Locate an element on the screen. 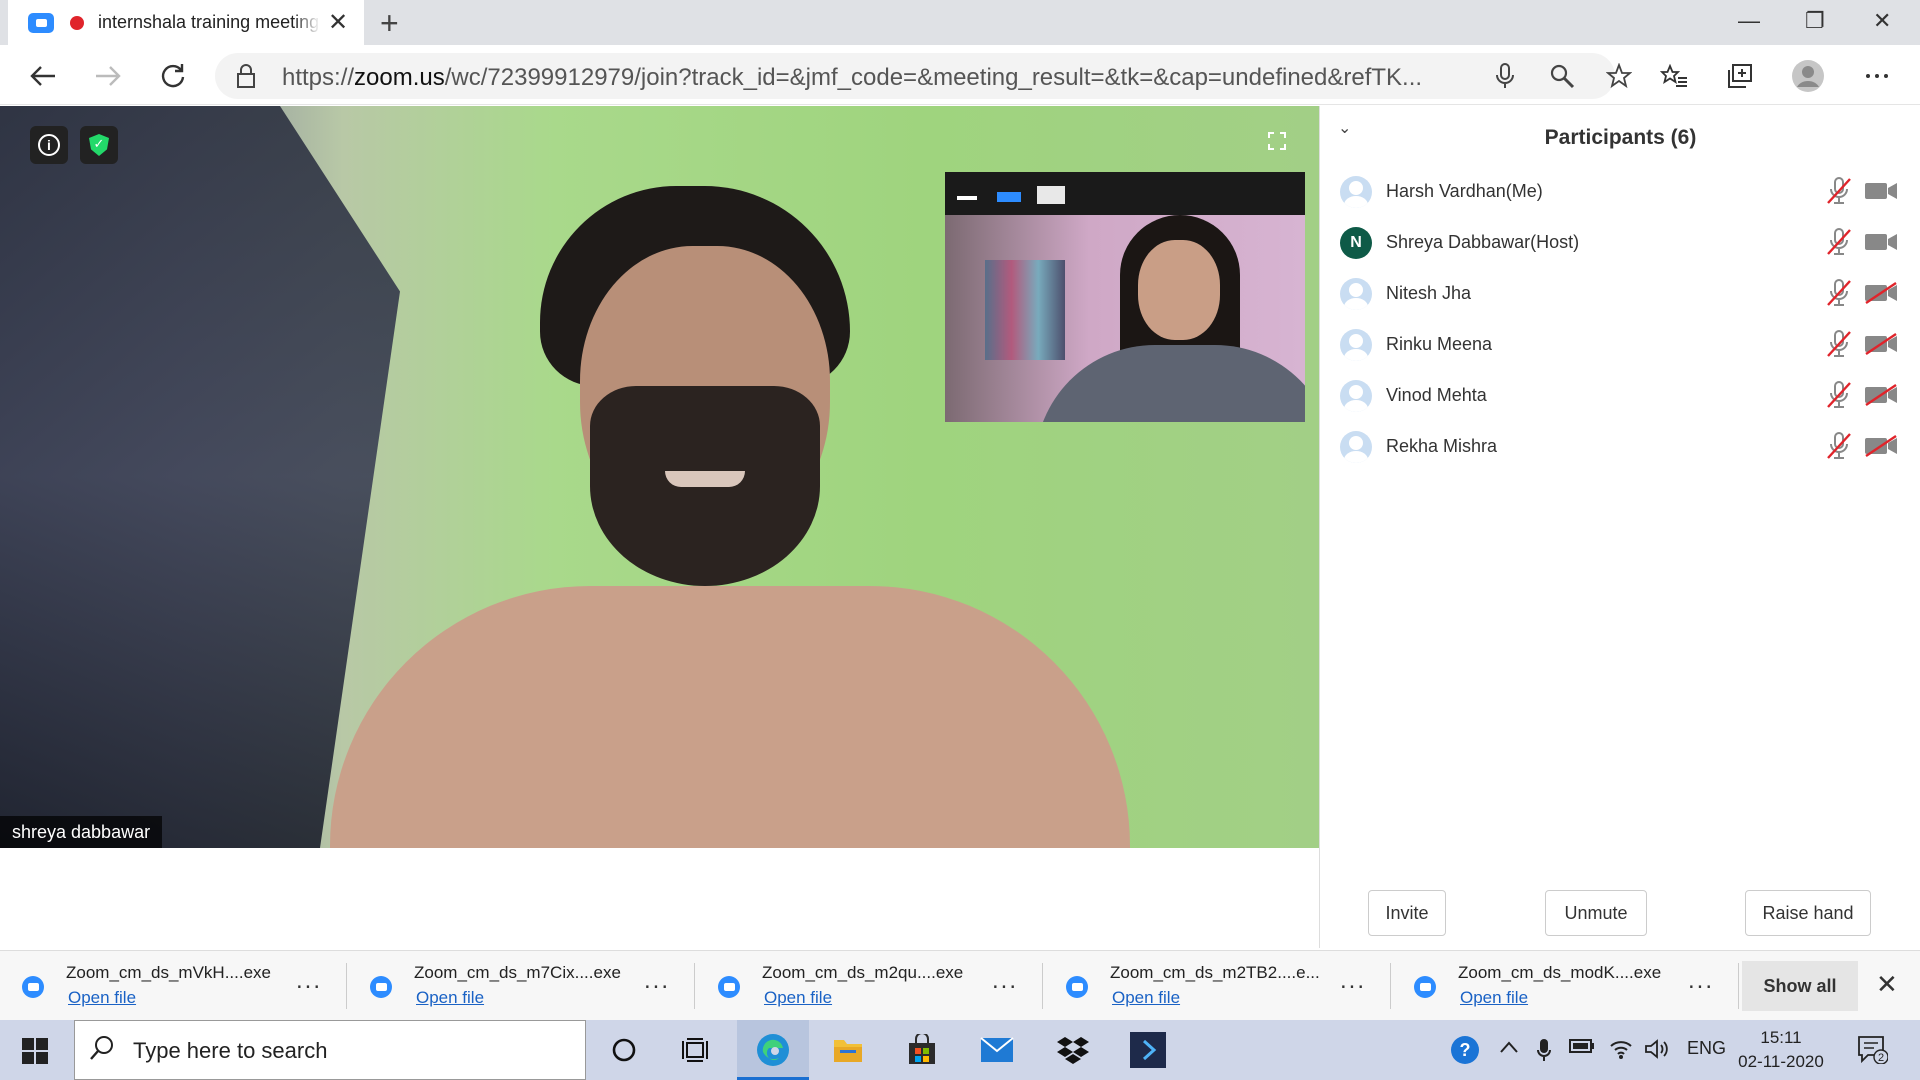 This screenshot has width=1920, height=1080. collections-icon is located at coordinates (1740, 76).